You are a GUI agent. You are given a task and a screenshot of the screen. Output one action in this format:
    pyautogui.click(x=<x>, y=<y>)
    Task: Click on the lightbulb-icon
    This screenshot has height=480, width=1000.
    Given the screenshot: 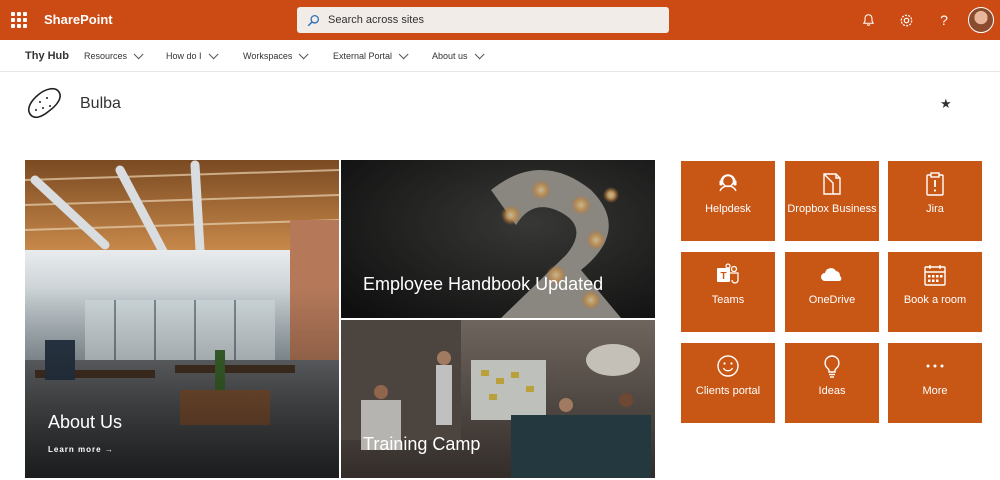 What is the action you would take?
    pyautogui.click(x=832, y=366)
    